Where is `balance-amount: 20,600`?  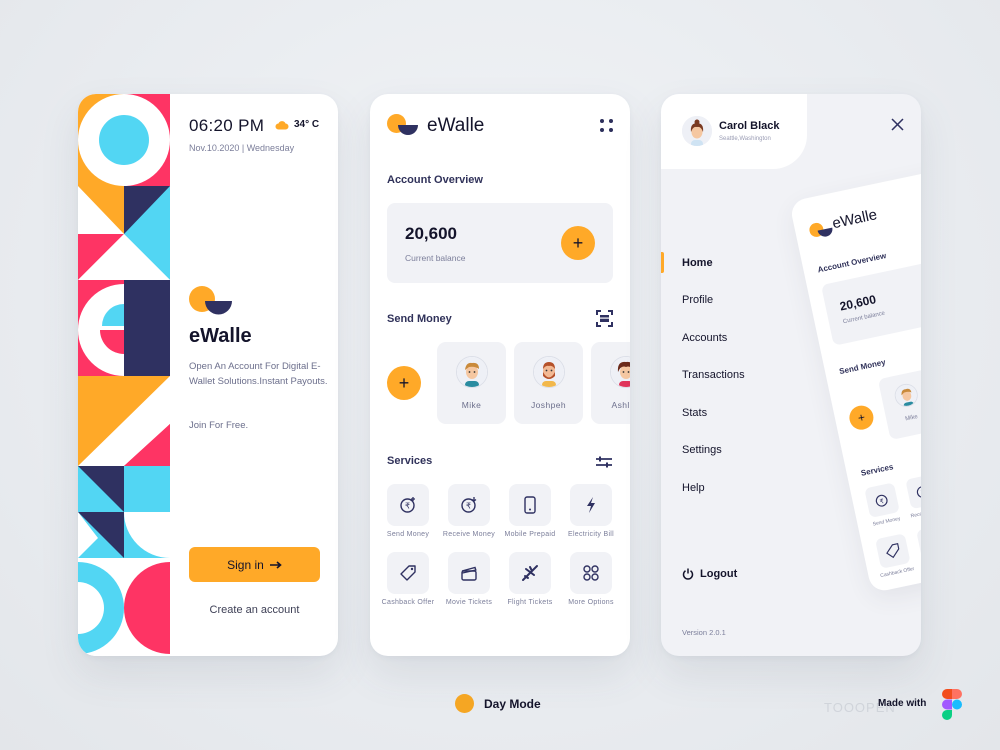 balance-amount: 20,600 is located at coordinates (431, 233).